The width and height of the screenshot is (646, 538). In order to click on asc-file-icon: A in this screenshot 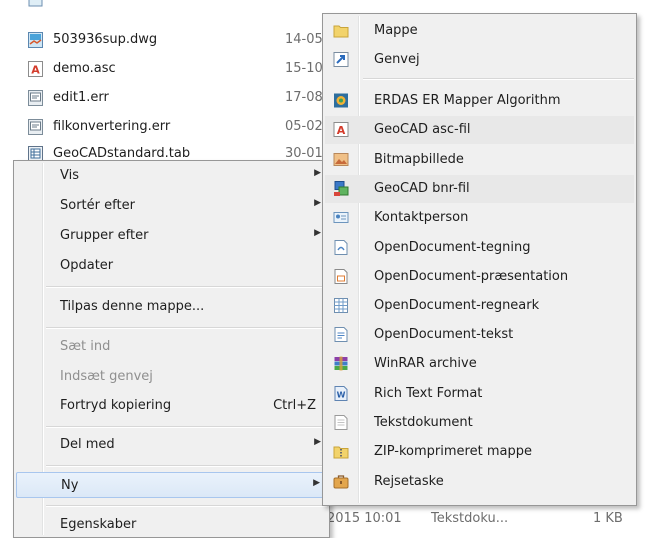, I will do `click(35, 69)`.